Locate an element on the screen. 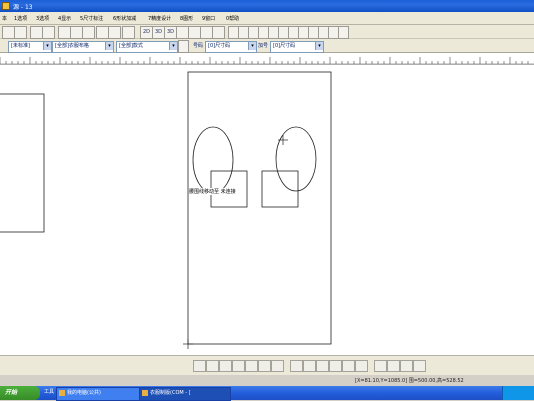 This screenshot has width=534, height=401. size-label: 号码 is located at coordinates (198, 46).